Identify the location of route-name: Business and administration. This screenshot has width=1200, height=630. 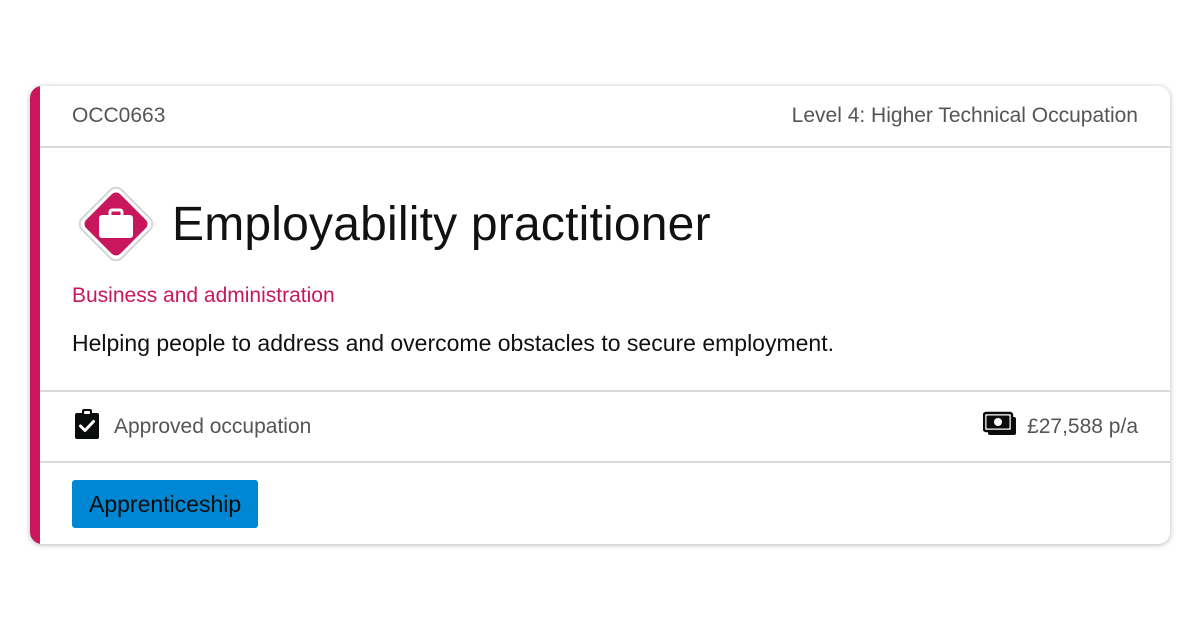
(203, 296).